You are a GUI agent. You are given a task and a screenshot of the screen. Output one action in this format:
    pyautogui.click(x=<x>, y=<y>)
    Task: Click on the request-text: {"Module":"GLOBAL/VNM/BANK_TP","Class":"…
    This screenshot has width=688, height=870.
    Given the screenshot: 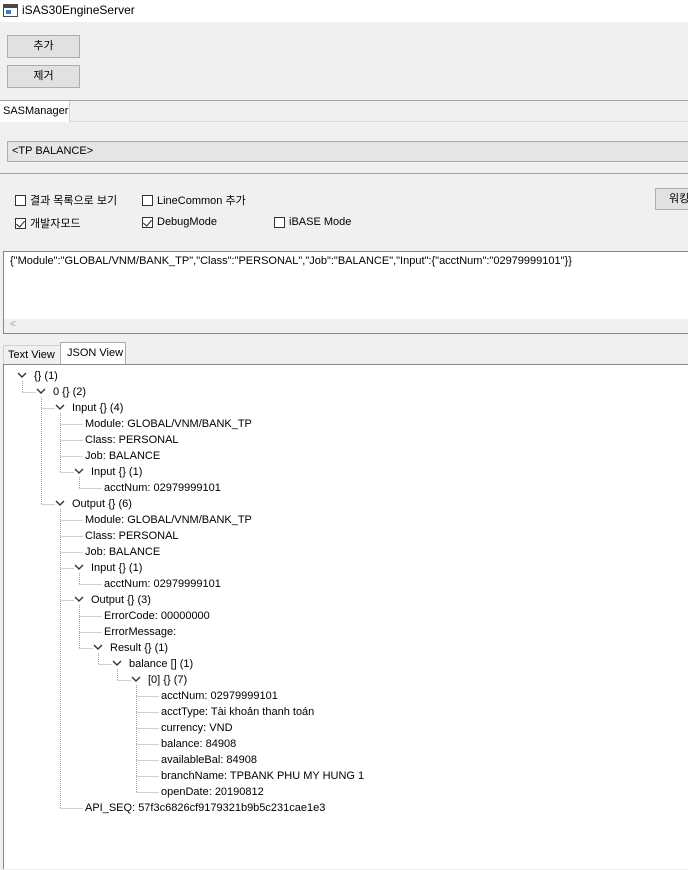 What is the action you would take?
    pyautogui.click(x=291, y=261)
    